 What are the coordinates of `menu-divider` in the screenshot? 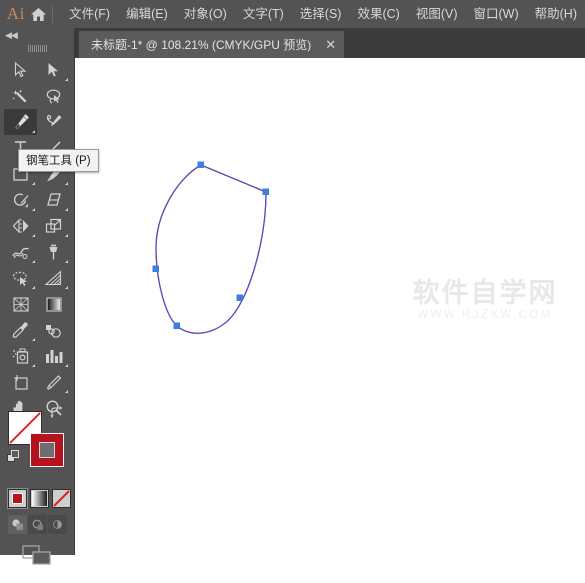 It's located at (53, 14).